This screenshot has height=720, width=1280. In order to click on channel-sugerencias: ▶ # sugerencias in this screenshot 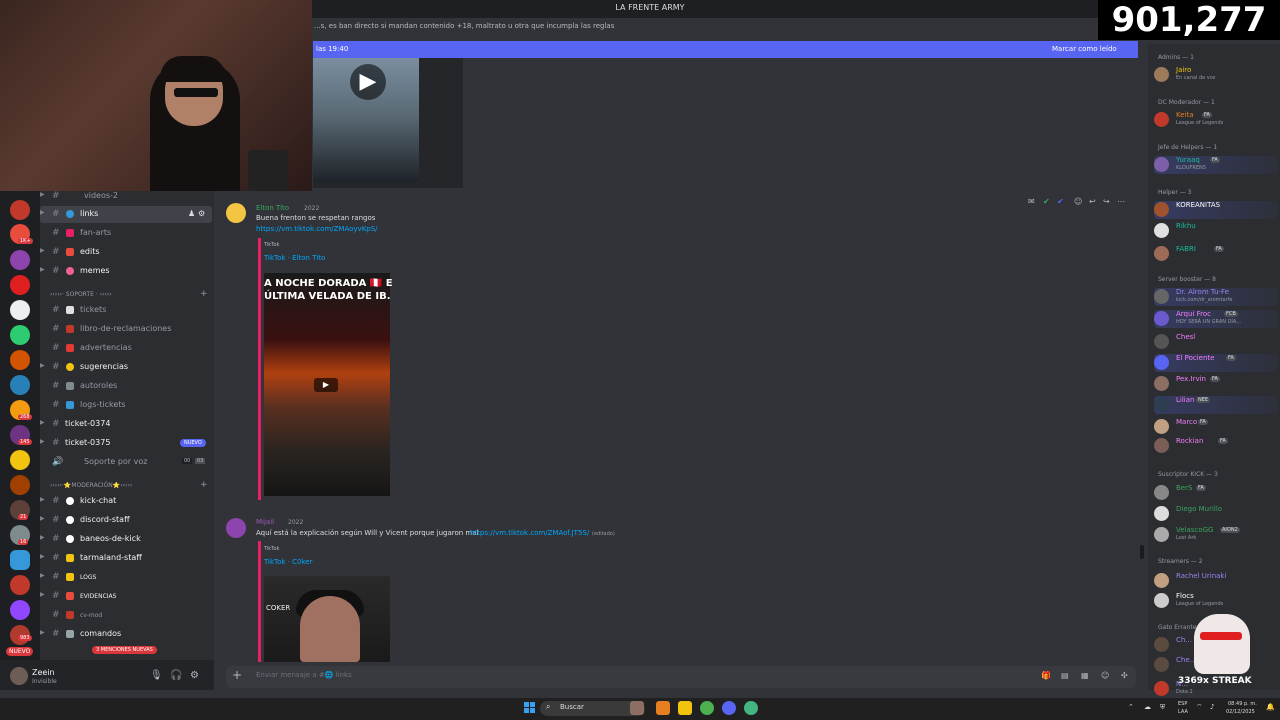, I will do `click(126, 367)`.